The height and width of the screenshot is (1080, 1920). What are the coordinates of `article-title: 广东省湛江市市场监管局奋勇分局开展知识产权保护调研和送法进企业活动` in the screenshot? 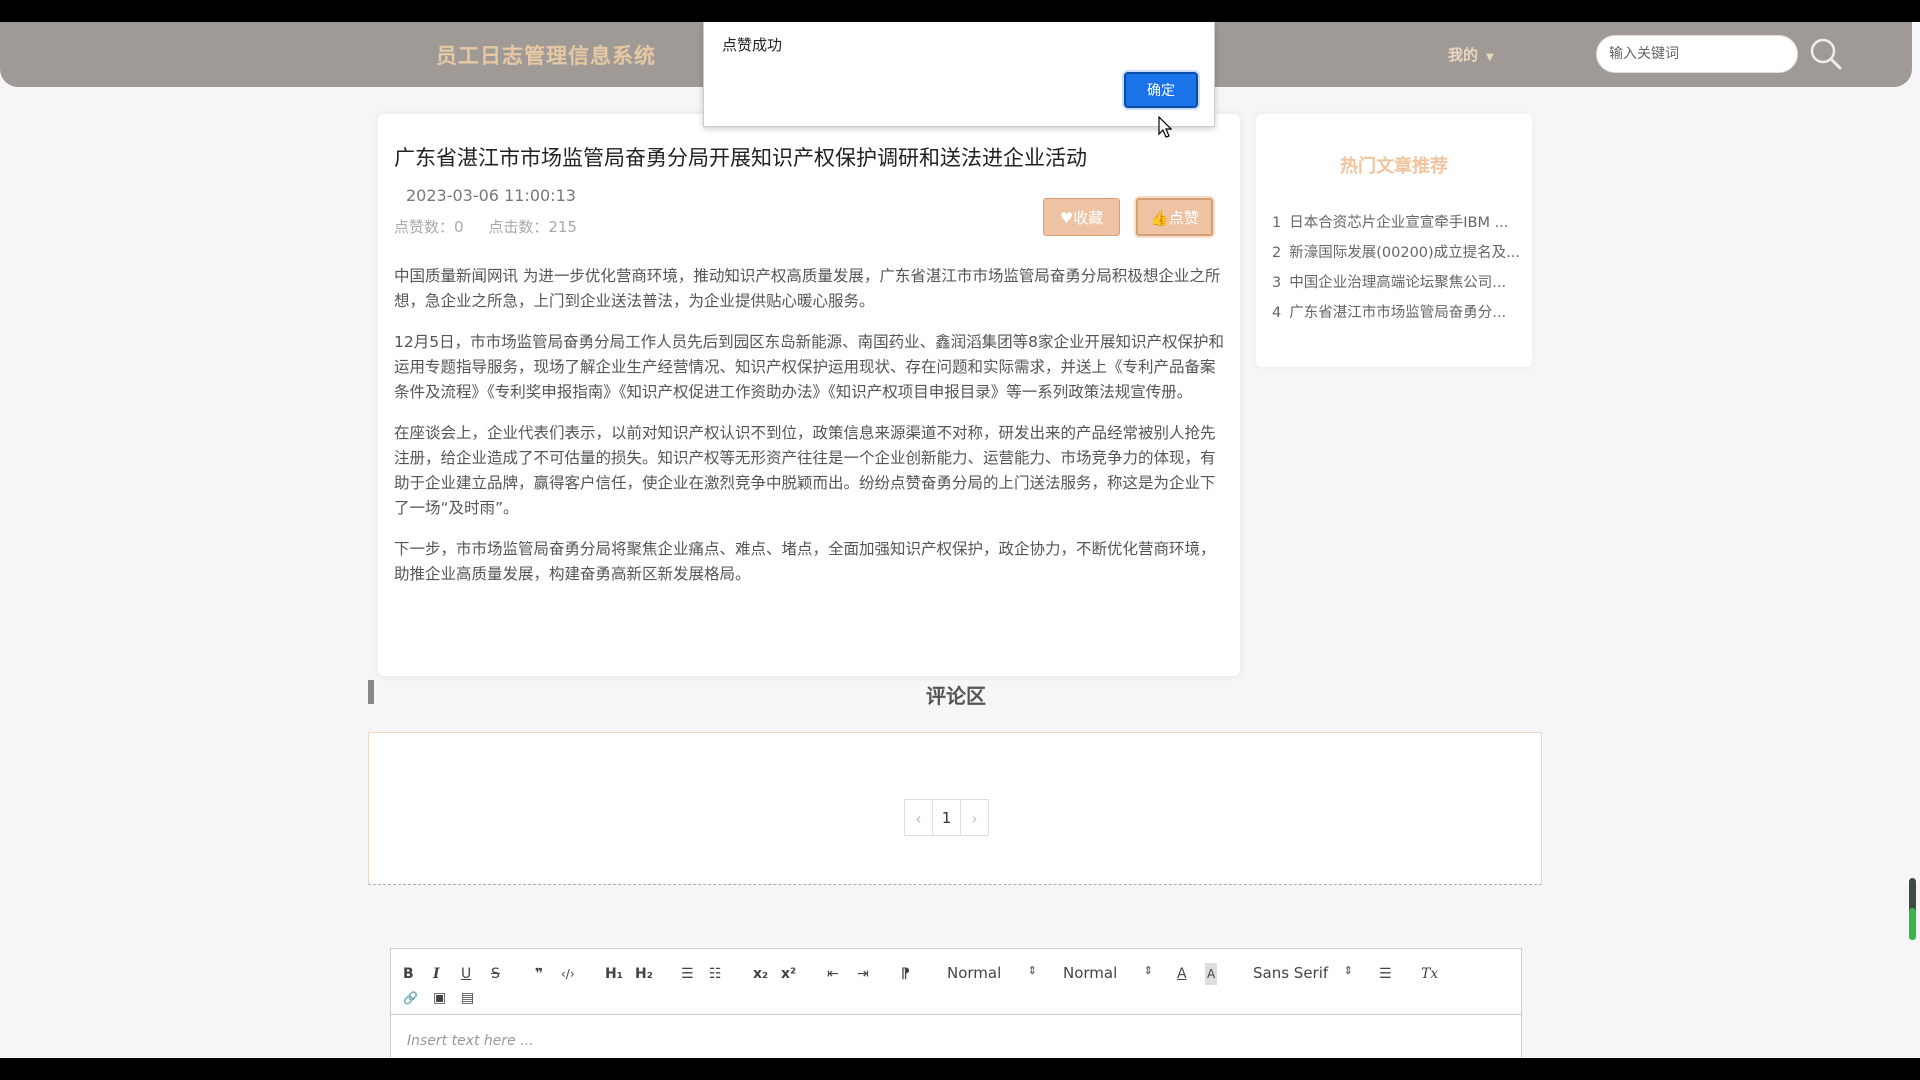 It's located at (740, 158).